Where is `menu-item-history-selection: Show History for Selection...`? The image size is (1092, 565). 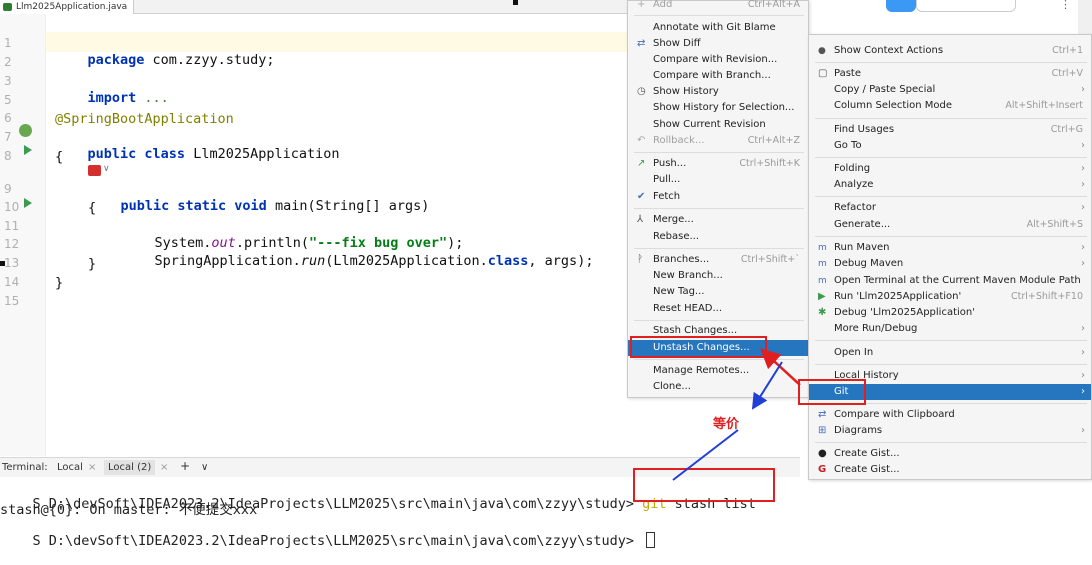
menu-item-history-selection: Show History for Selection... is located at coordinates (718, 108).